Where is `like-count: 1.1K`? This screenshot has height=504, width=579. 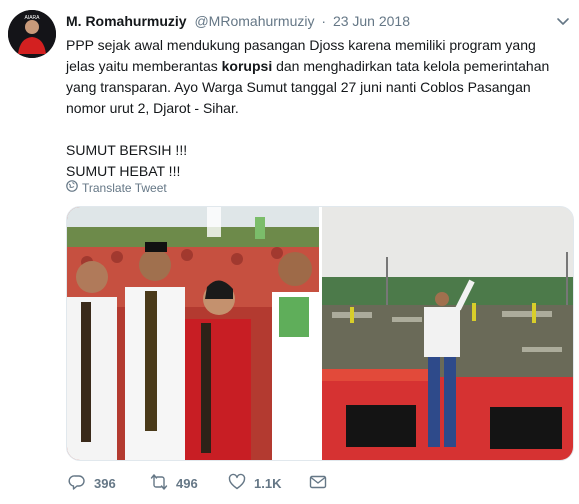
like-count: 1.1K is located at coordinates (268, 483).